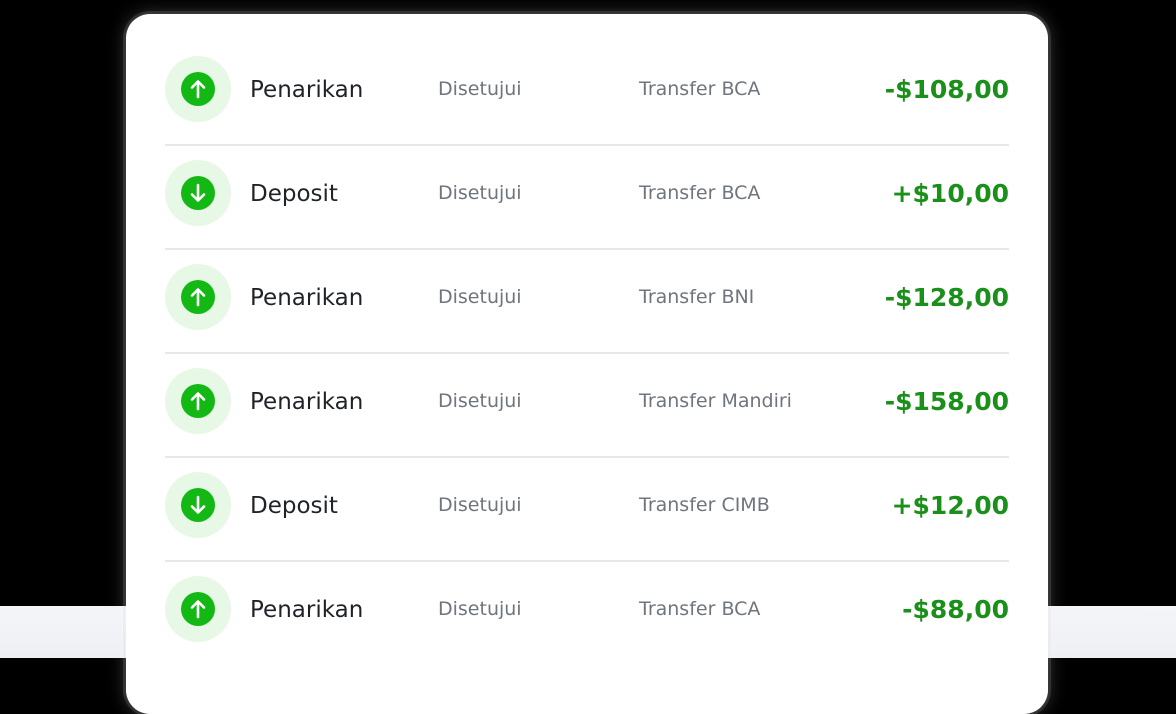  Describe the element at coordinates (697, 297) in the screenshot. I see `transaction-method: Transfer BNI` at that location.